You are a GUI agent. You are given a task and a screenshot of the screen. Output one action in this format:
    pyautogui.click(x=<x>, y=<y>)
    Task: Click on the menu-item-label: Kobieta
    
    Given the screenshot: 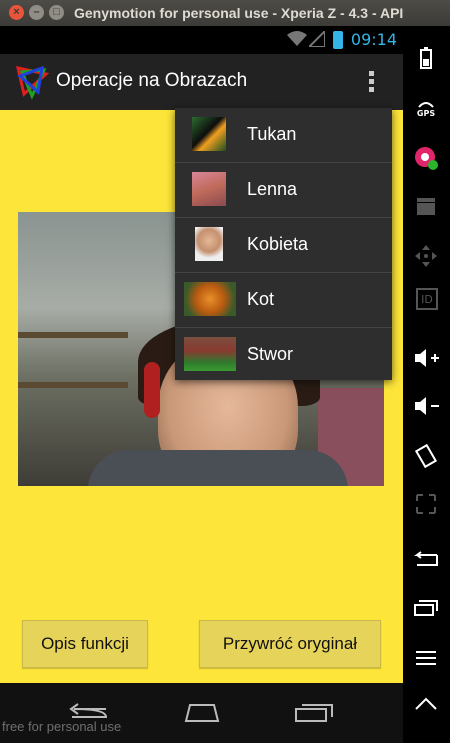 What is the action you would take?
    pyautogui.click(x=278, y=244)
    